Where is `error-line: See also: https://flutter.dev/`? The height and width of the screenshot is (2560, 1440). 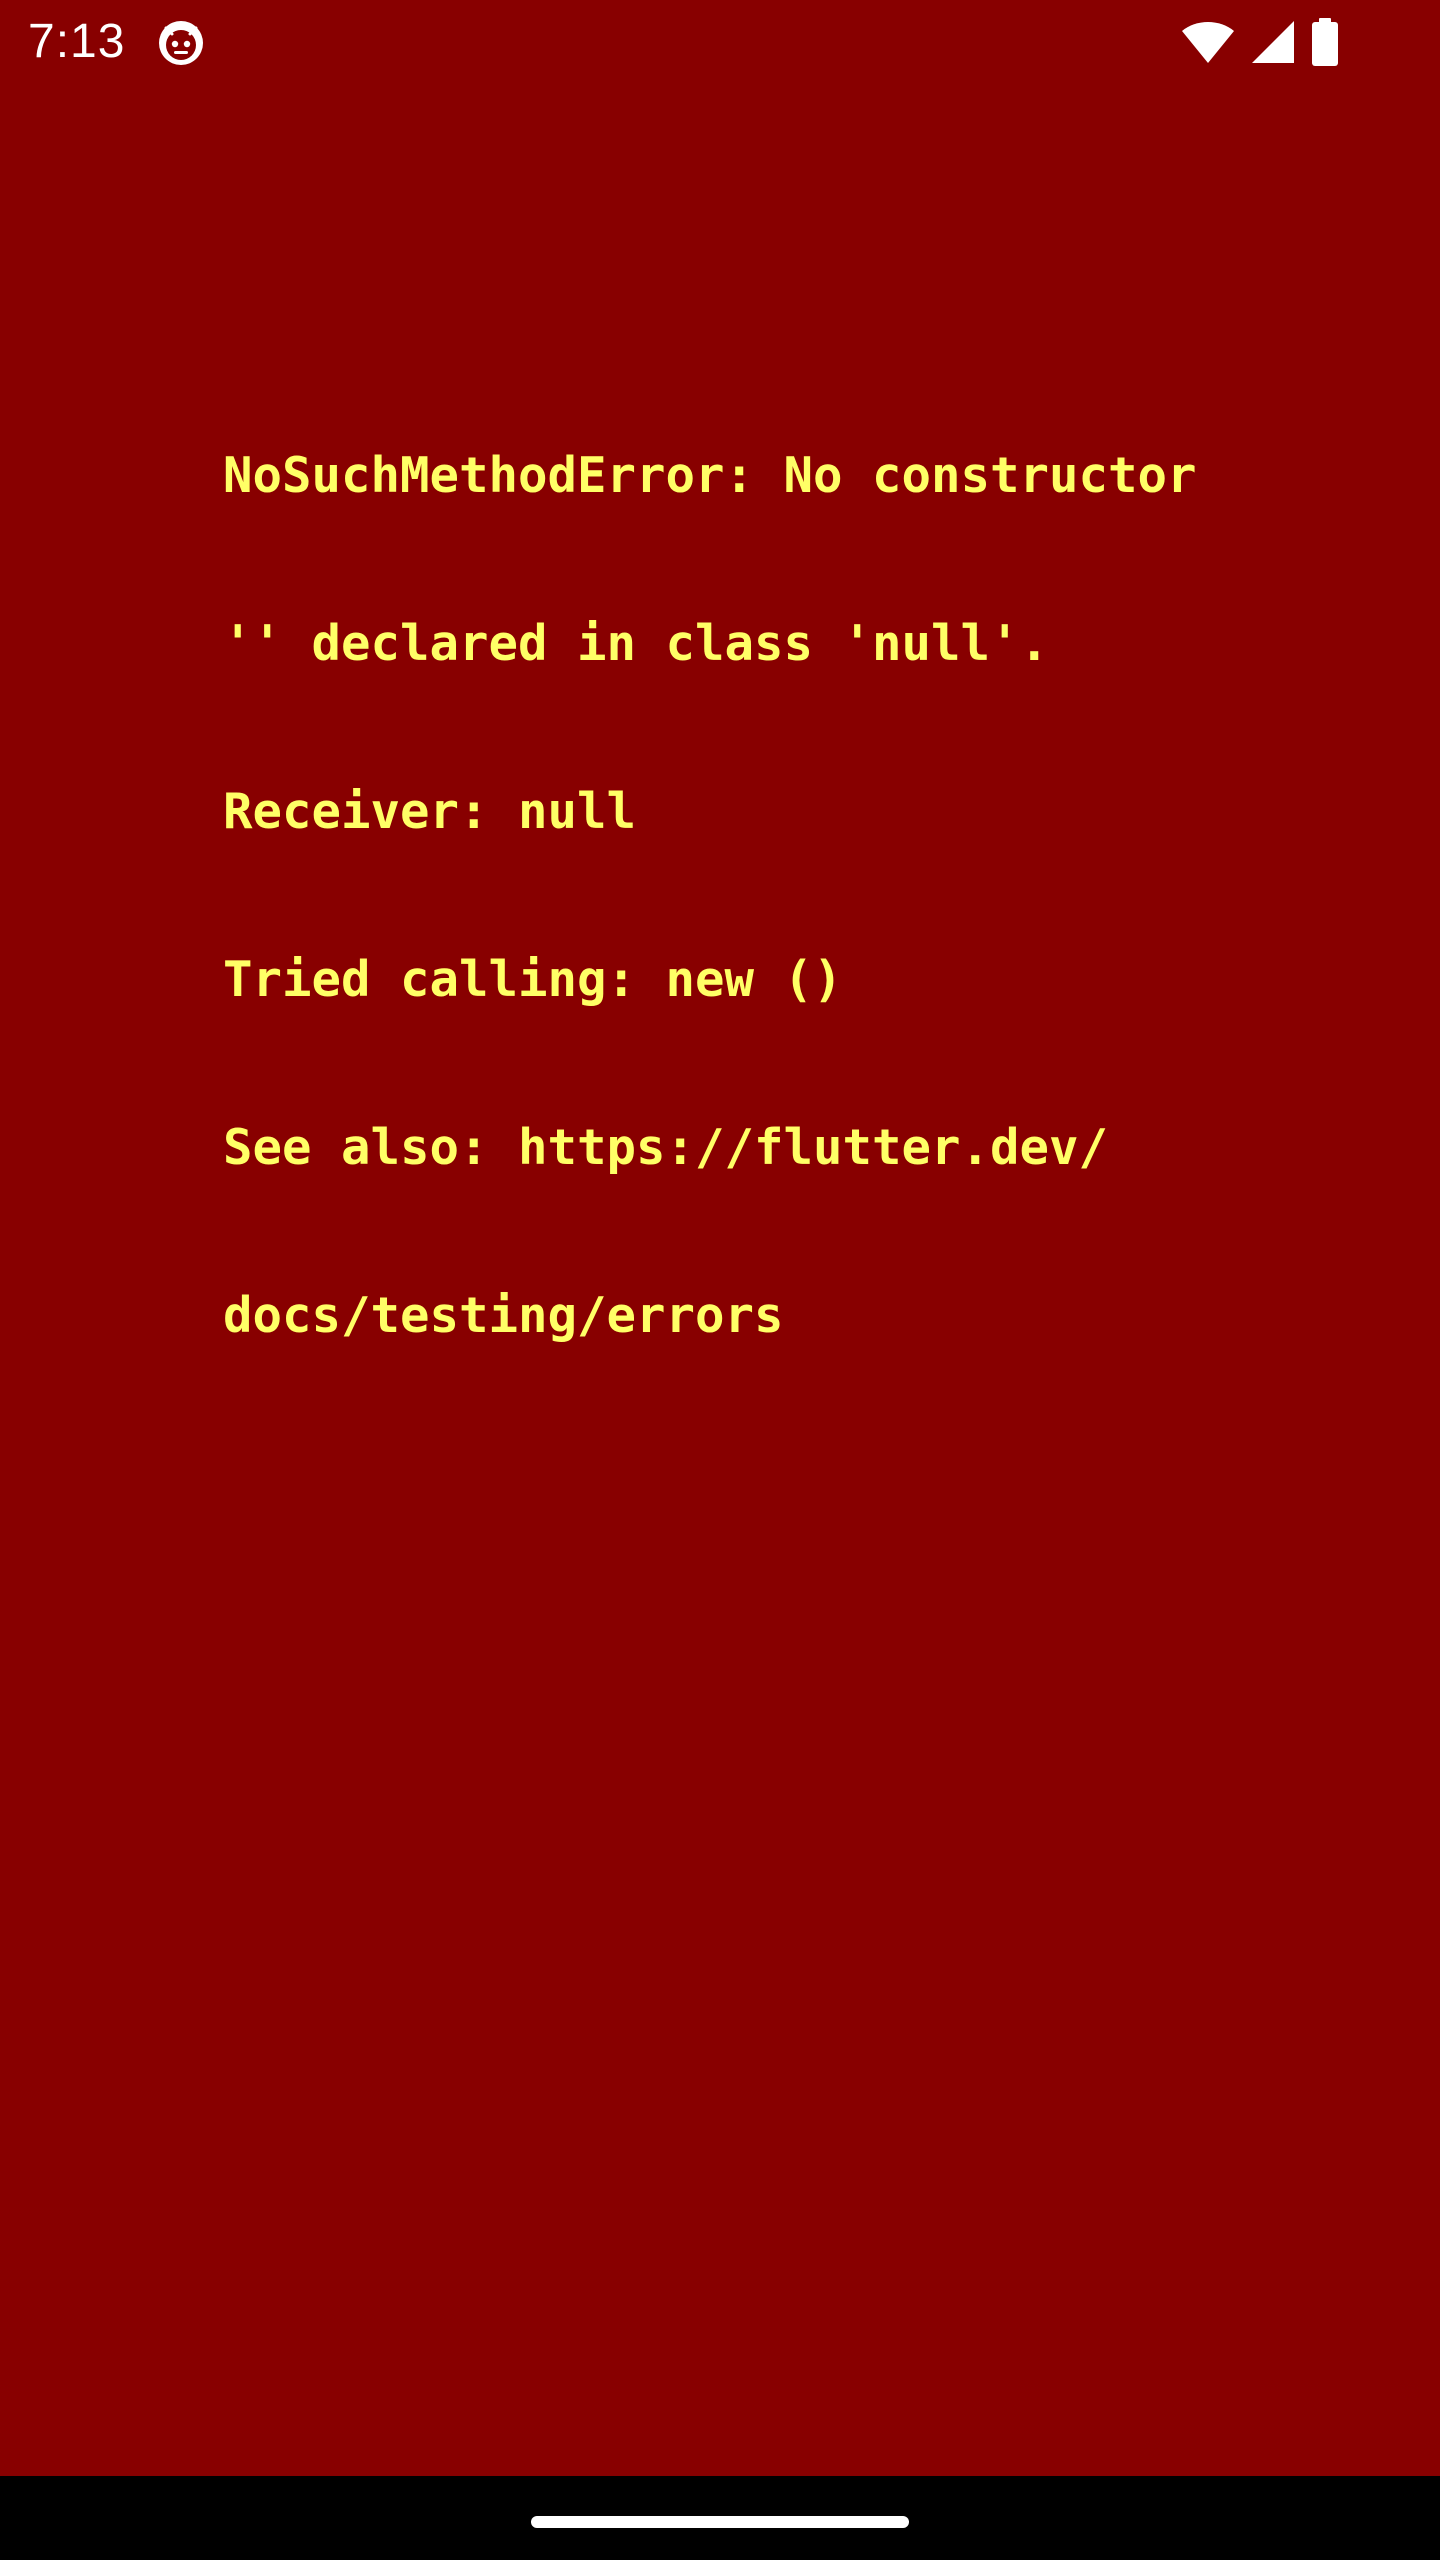
error-line: See also: https://flutter.dev/ is located at coordinates (666, 1147).